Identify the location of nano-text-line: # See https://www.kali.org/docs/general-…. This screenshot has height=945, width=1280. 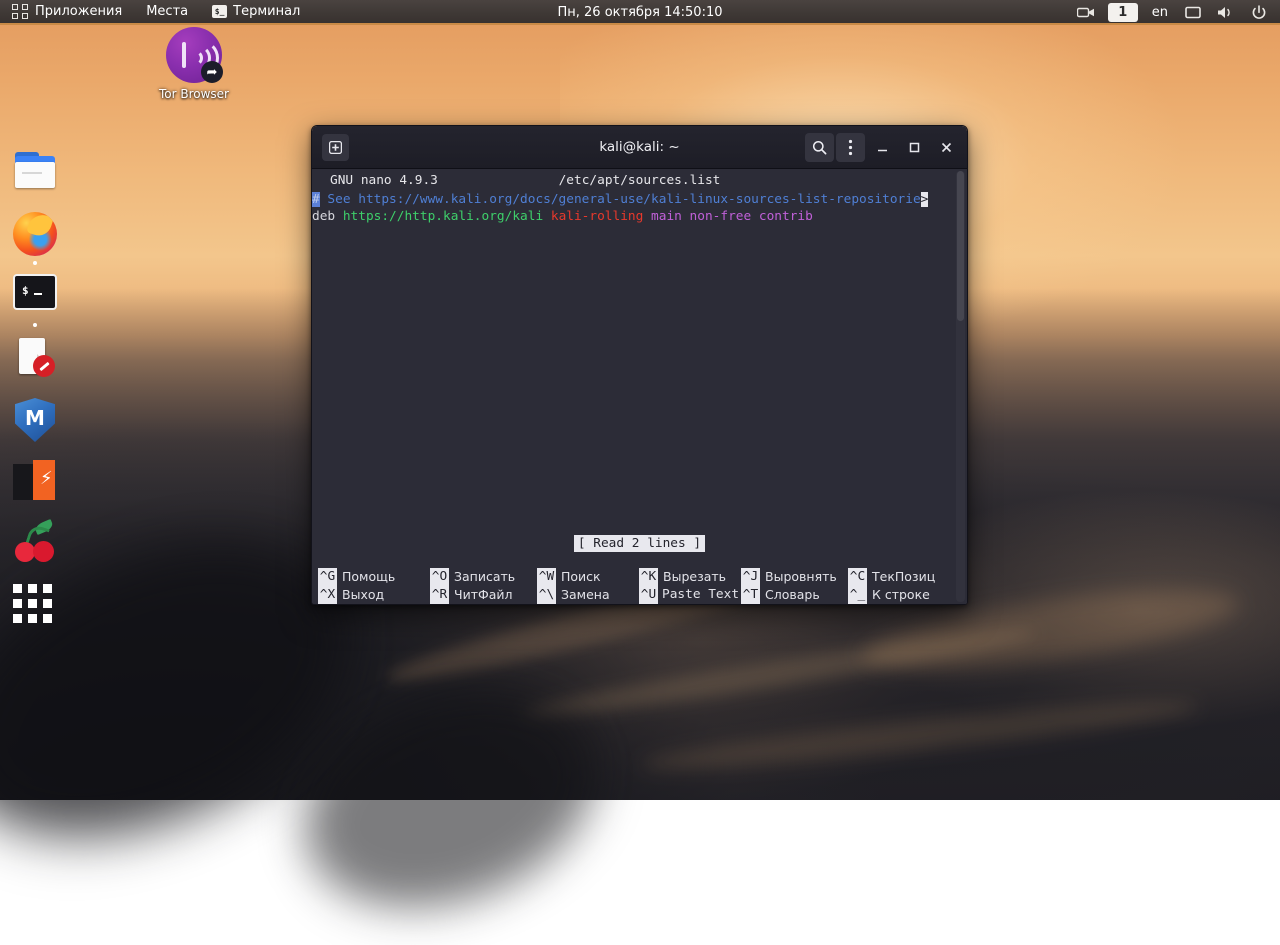
(639, 199).